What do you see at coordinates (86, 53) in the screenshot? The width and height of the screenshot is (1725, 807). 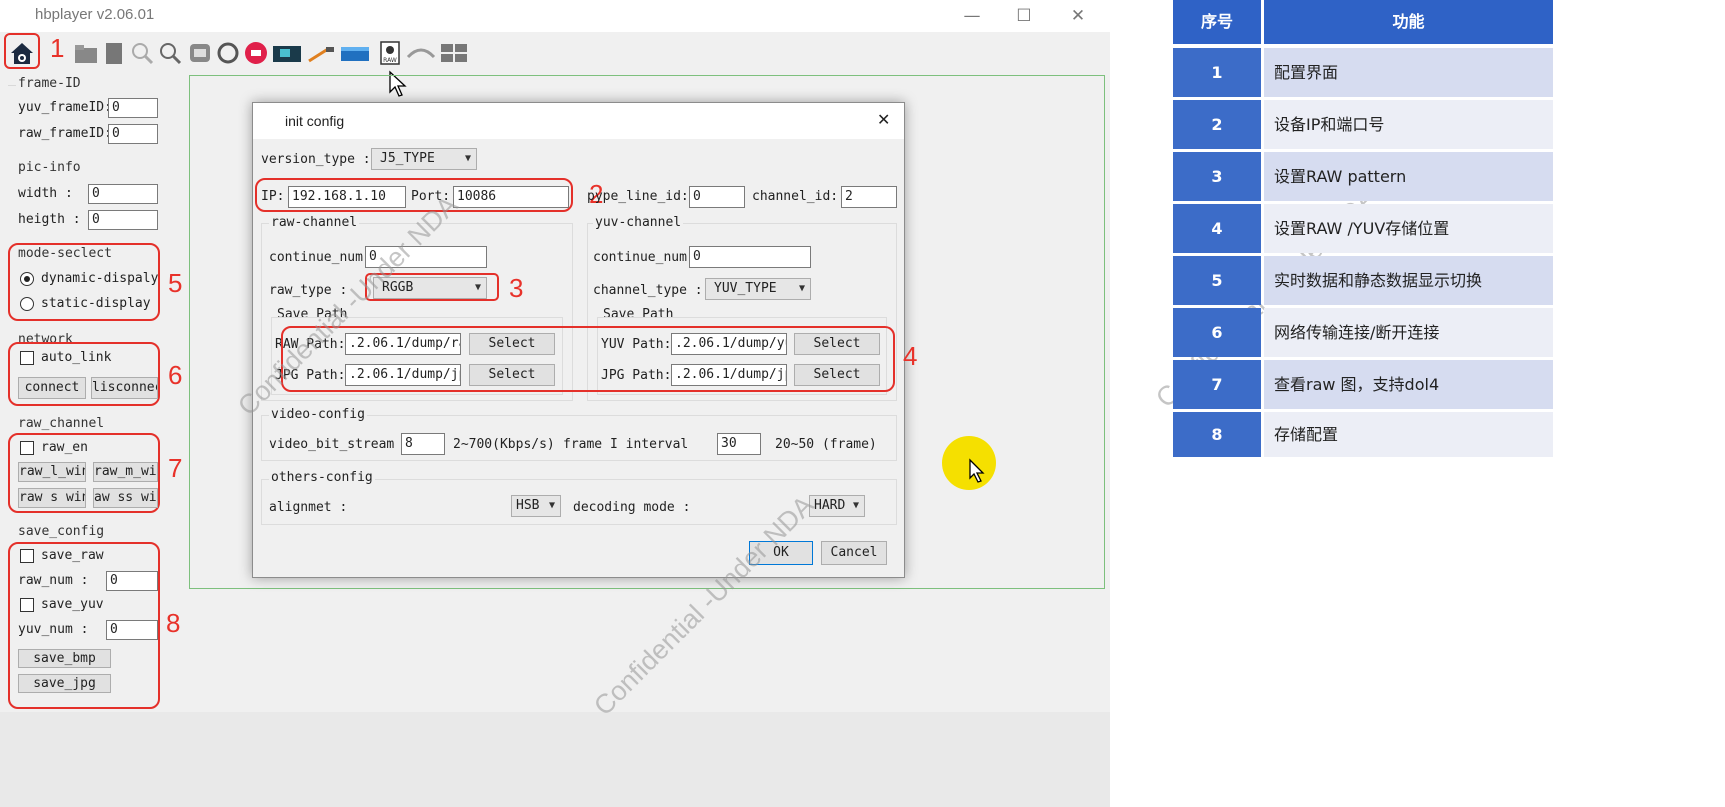 I see `folder-icon` at bounding box center [86, 53].